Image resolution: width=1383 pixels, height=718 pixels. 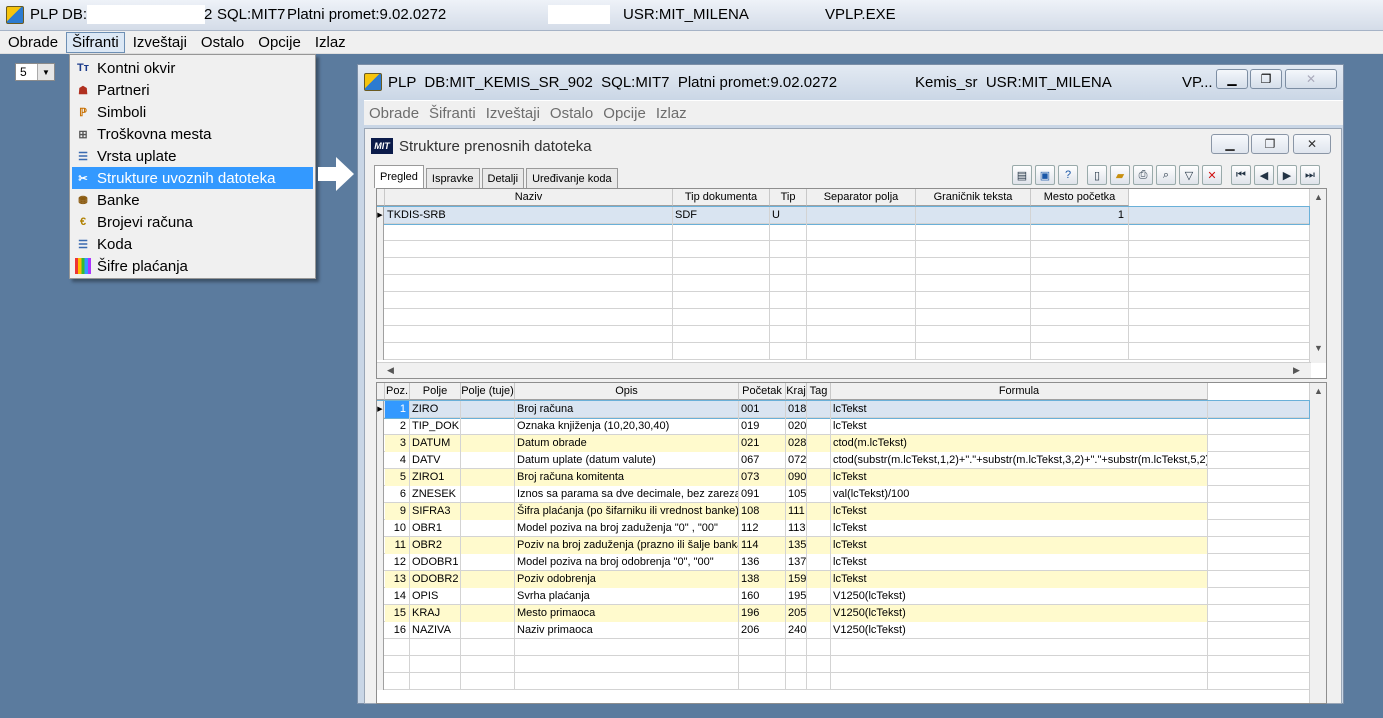 I want to click on menu-opcije: Opcije, so click(x=279, y=42).